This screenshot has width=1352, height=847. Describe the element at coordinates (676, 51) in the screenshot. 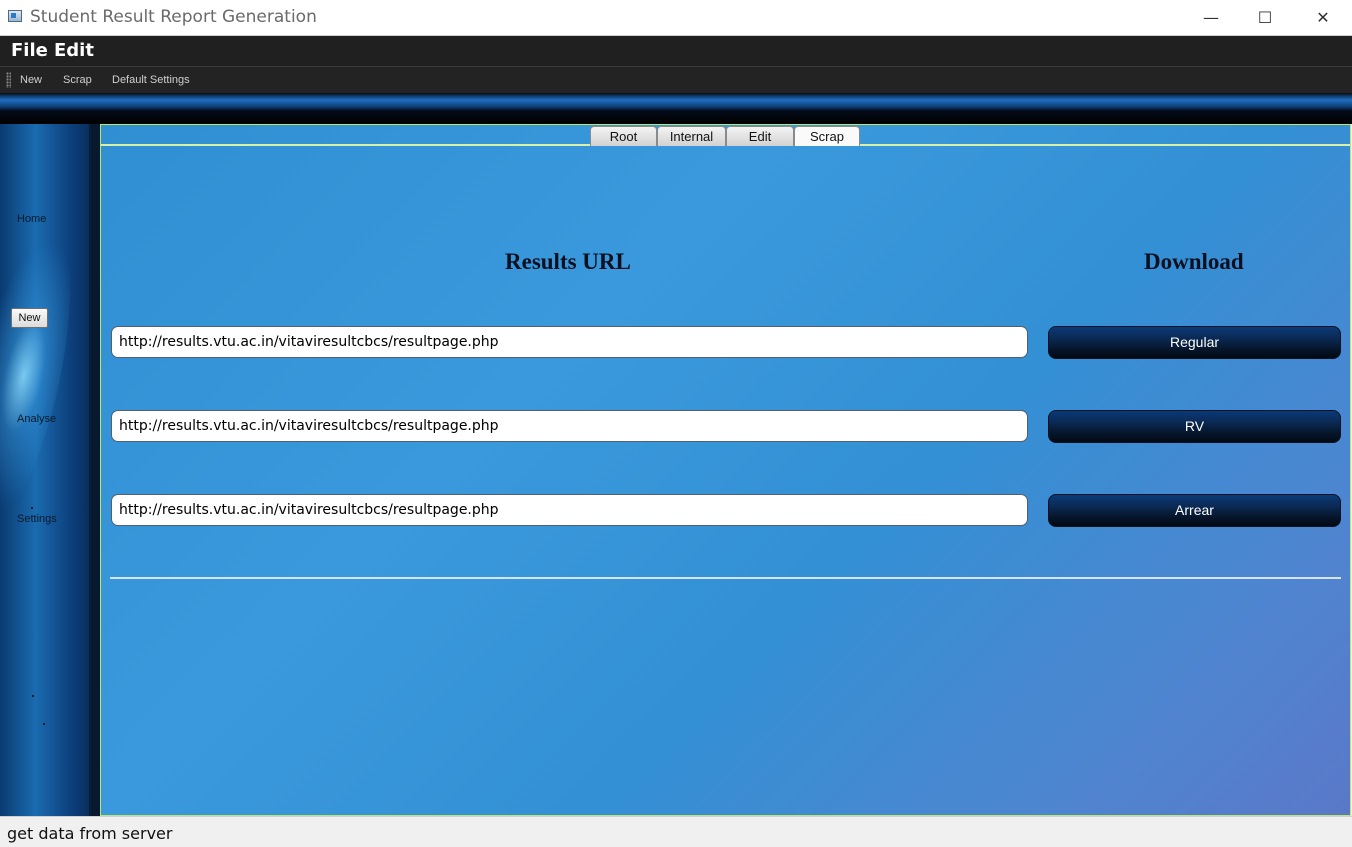

I see `menu-bar: File Edit` at that location.